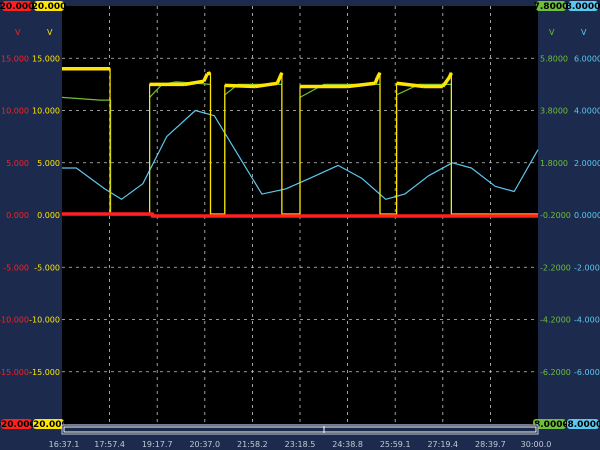  What do you see at coordinates (587, 267) in the screenshot?
I see `right-cyan-tick-label: -2.0000` at bounding box center [587, 267].